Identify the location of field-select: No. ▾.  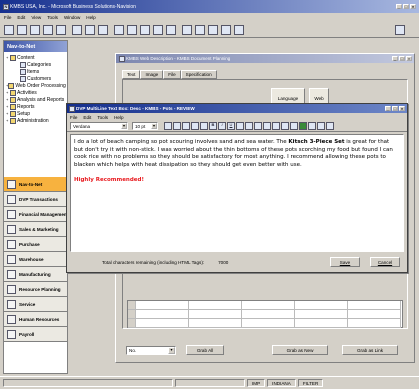
(151, 350).